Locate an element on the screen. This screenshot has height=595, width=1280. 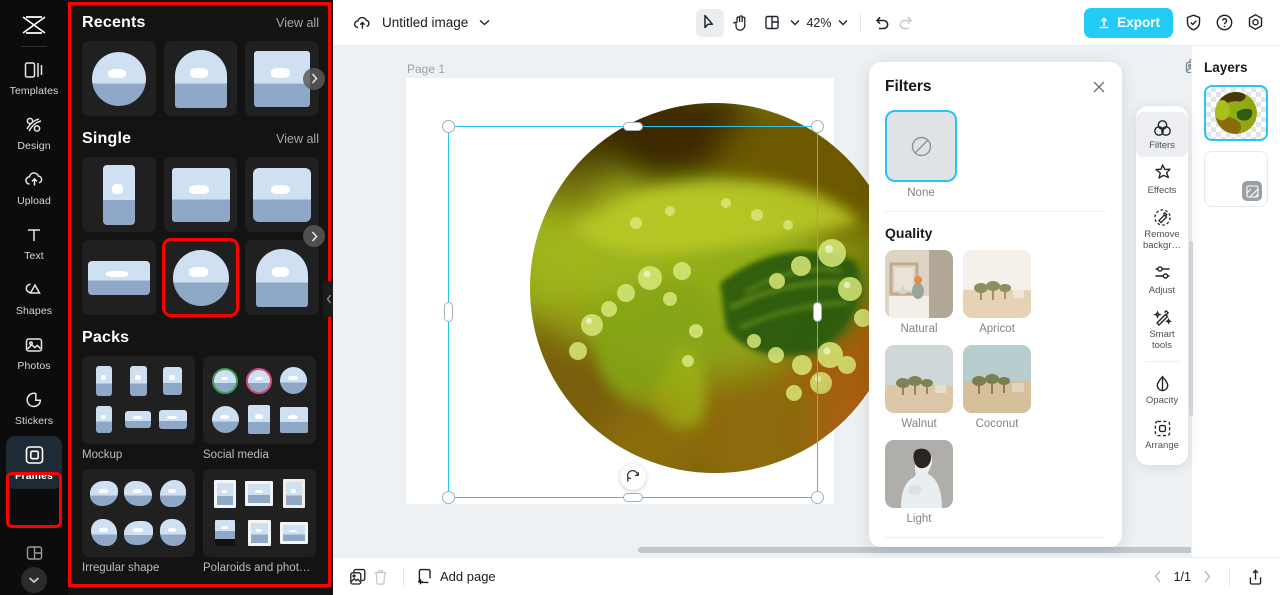
layer-item-background is located at coordinates (1236, 179).